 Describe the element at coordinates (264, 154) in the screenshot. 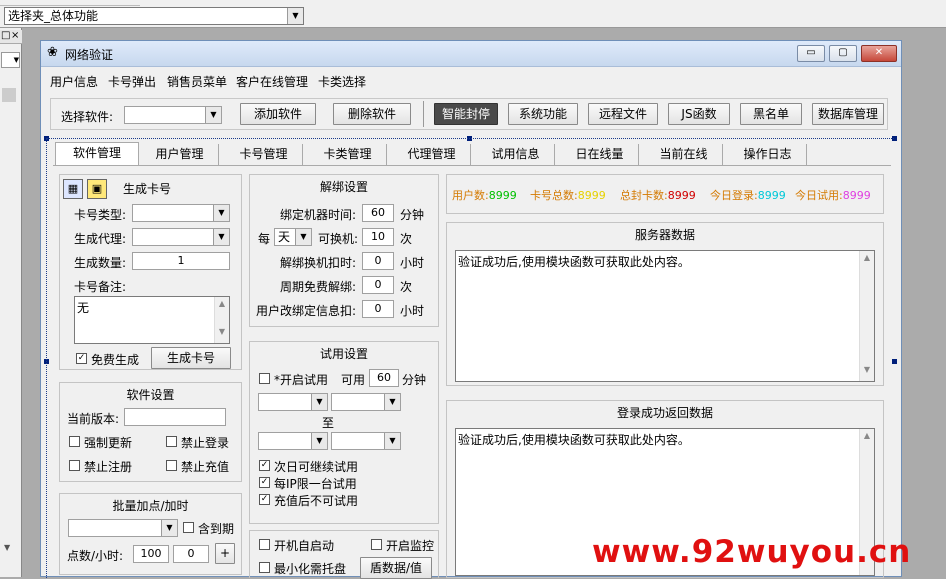

I see `tab-card-management: 卡号管理` at that location.